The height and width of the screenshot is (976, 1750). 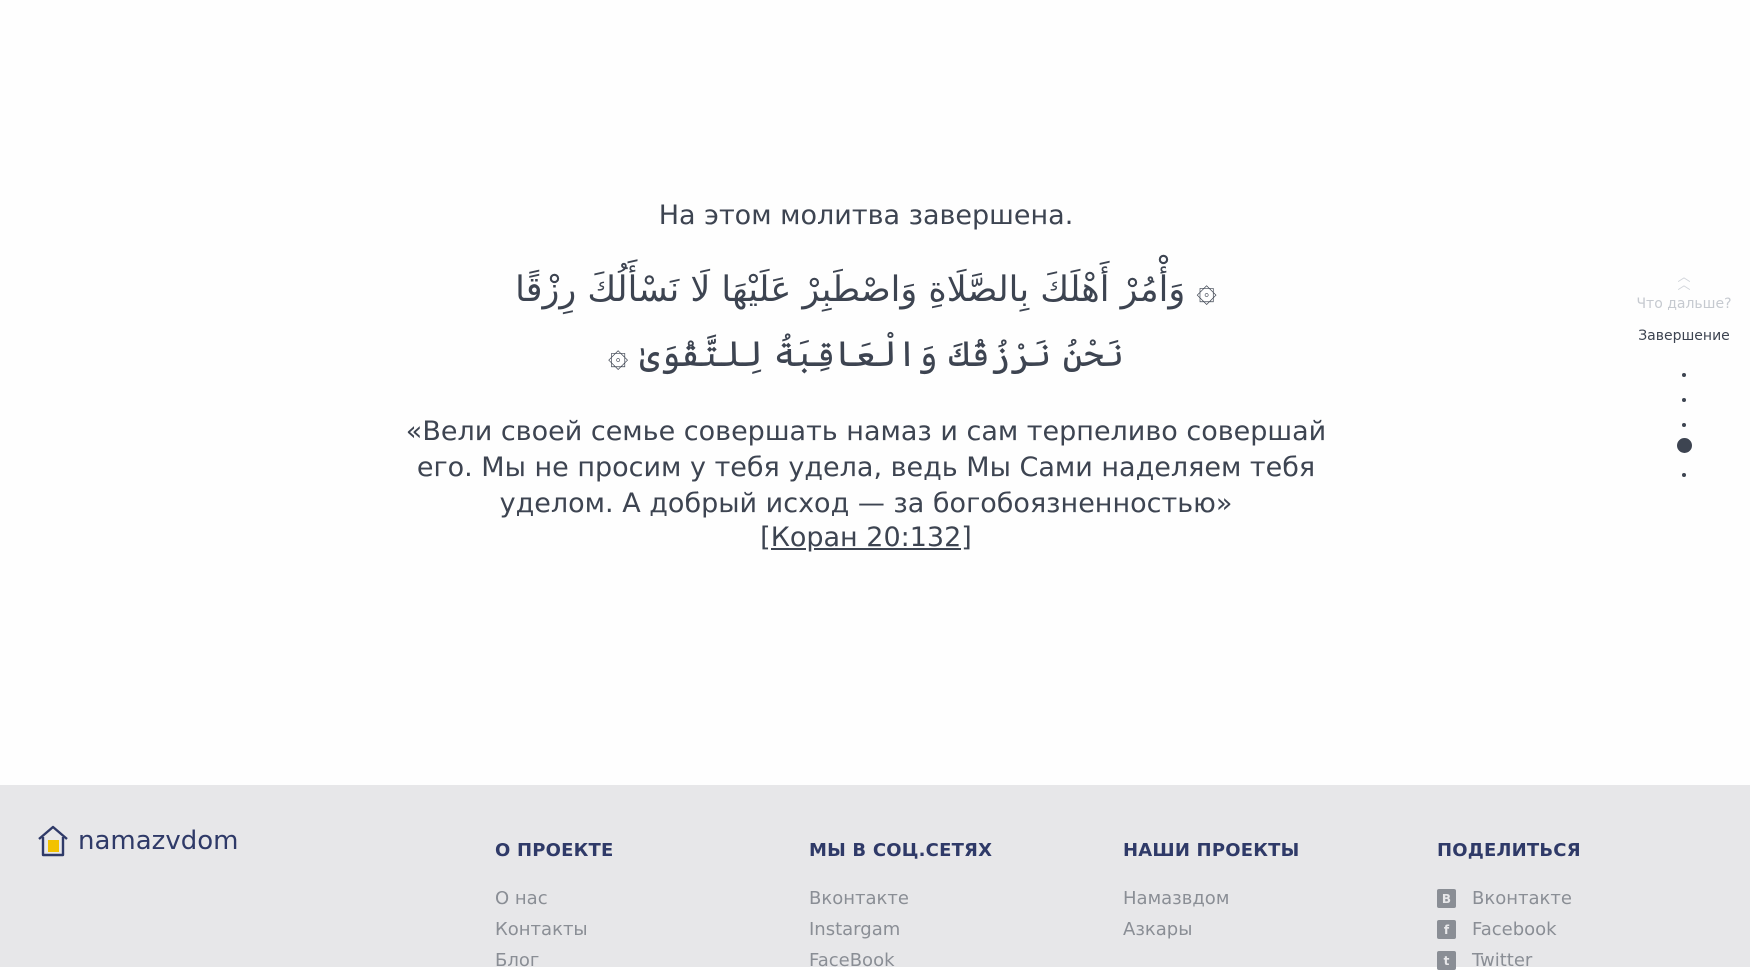 What do you see at coordinates (900, 960) in the screenshot?
I see `footer-link-facebook: FaceBook` at bounding box center [900, 960].